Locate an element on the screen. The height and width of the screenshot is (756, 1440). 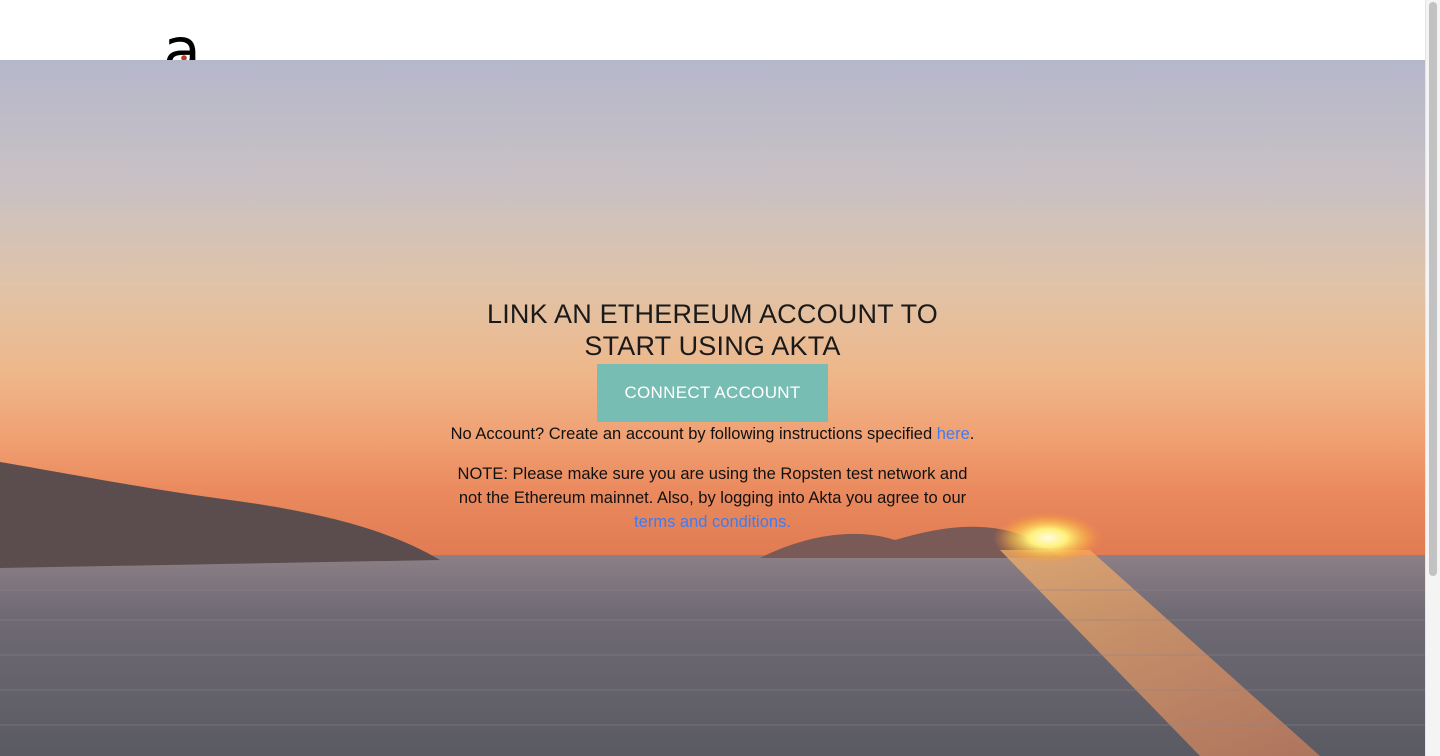
scrollbar-thumb is located at coordinates (1433, 289).